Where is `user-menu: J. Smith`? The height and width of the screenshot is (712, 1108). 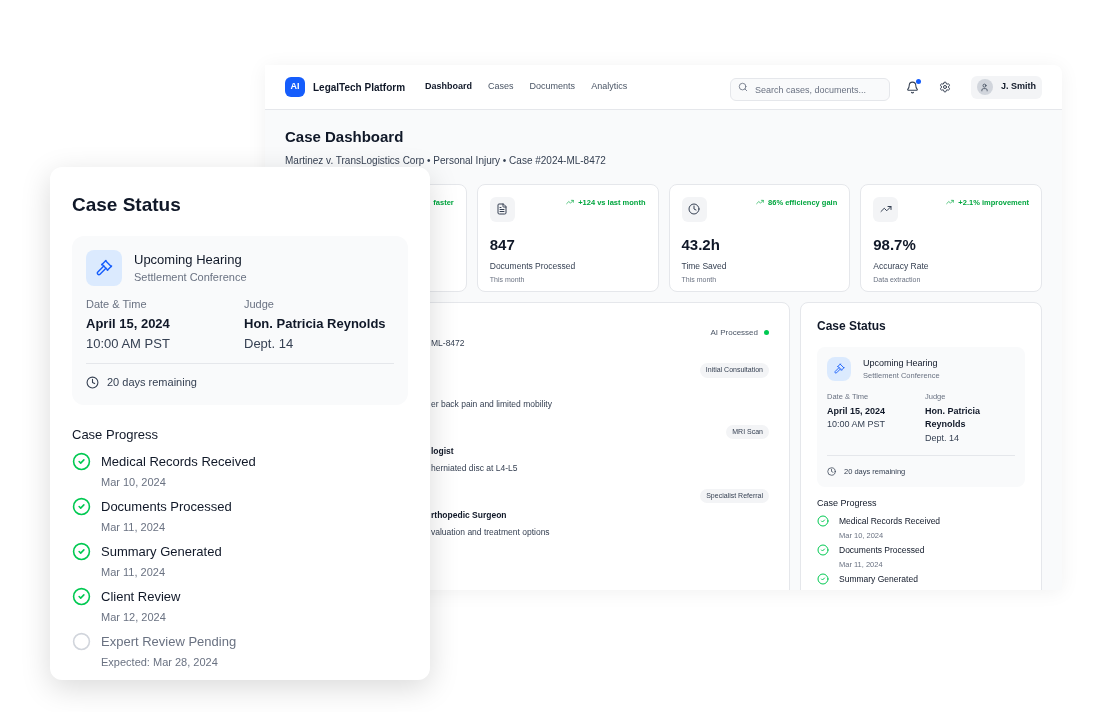
user-menu: J. Smith is located at coordinates (1006, 87).